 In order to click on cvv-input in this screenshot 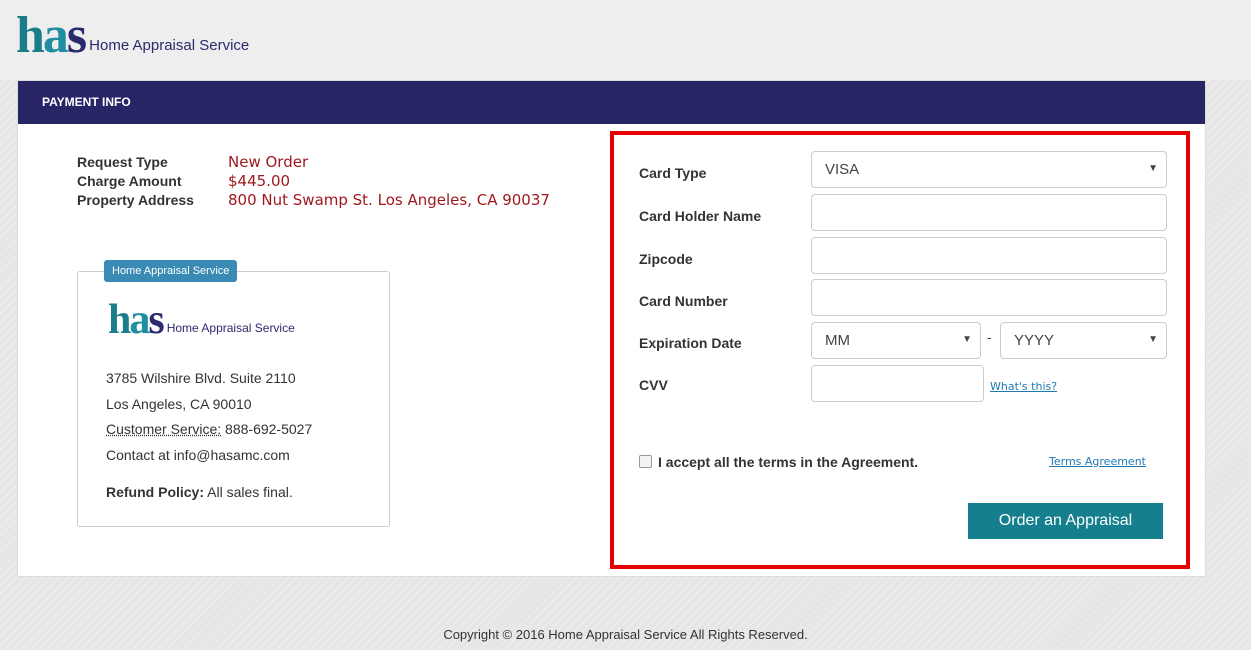, I will do `click(897, 383)`.